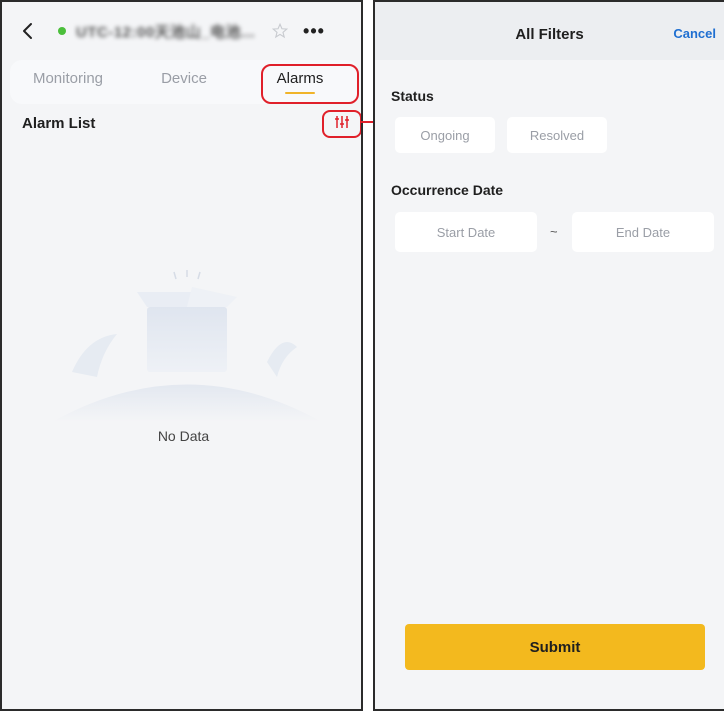 This screenshot has height=711, width=724. I want to click on status-label: Status, so click(412, 96).